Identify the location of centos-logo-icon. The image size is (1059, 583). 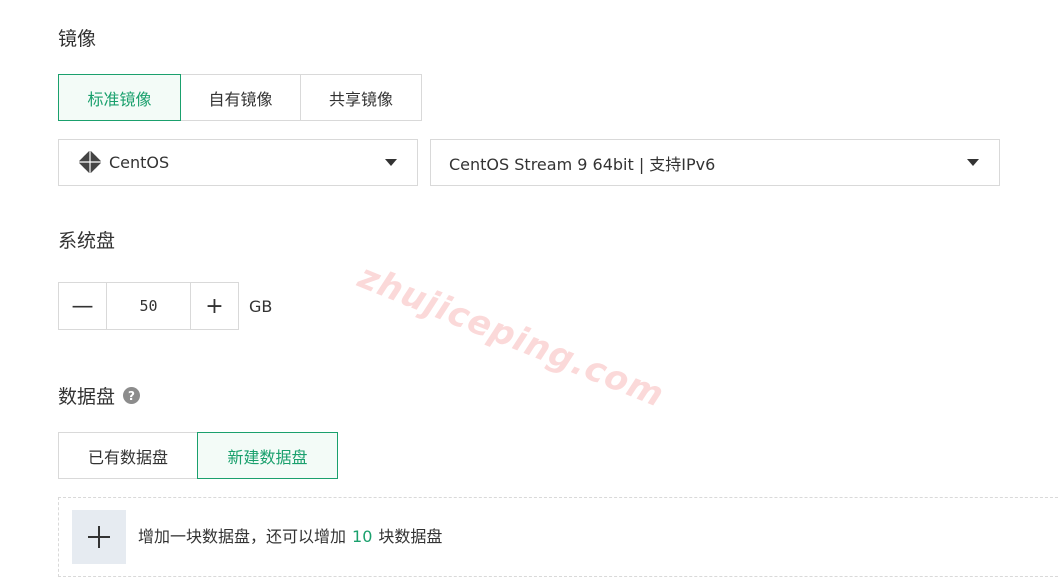
(90, 162).